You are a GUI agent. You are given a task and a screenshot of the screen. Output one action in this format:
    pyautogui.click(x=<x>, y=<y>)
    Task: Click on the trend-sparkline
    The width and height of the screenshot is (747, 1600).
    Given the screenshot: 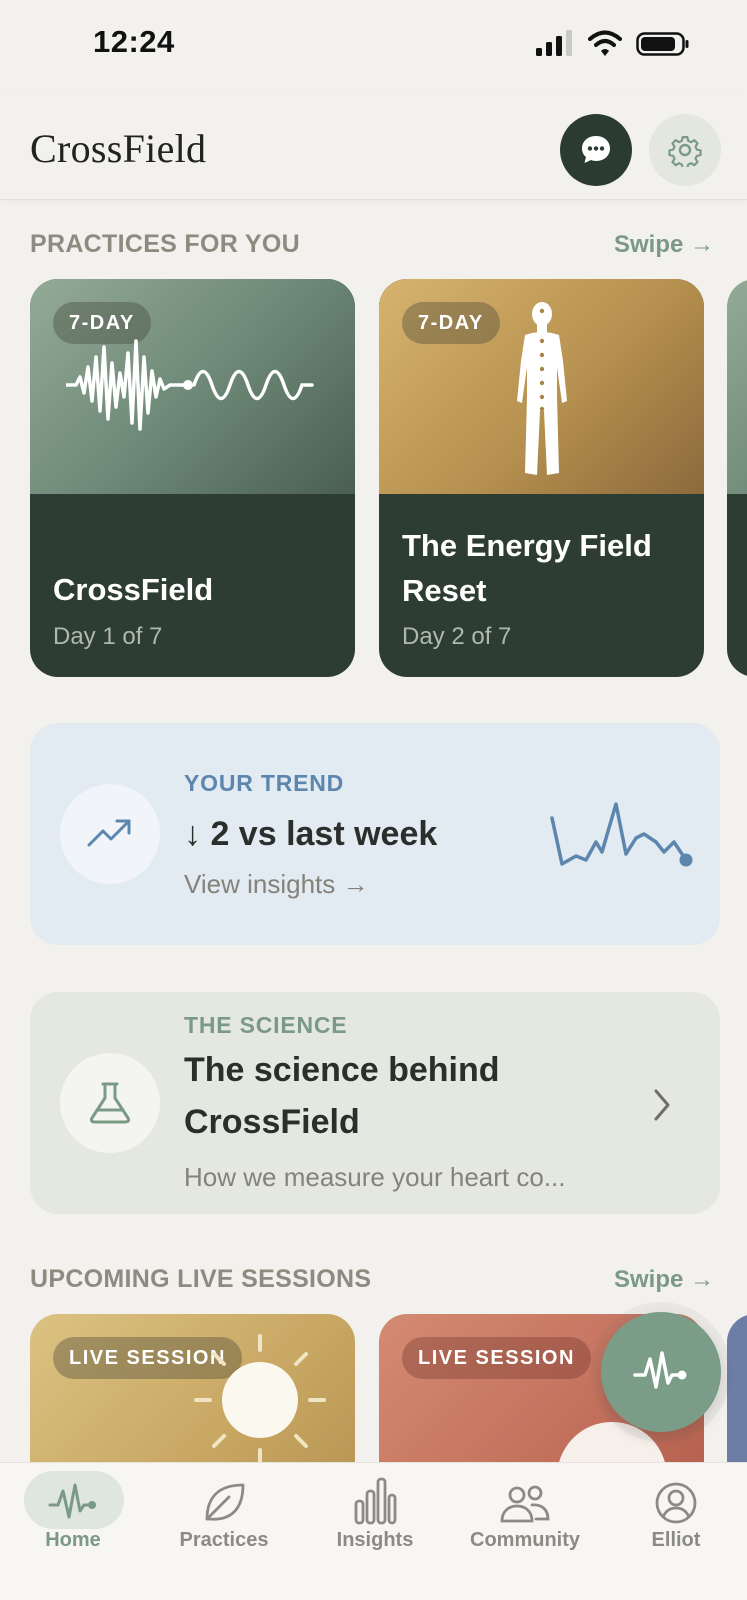 What is the action you would take?
    pyautogui.click(x=621, y=834)
    